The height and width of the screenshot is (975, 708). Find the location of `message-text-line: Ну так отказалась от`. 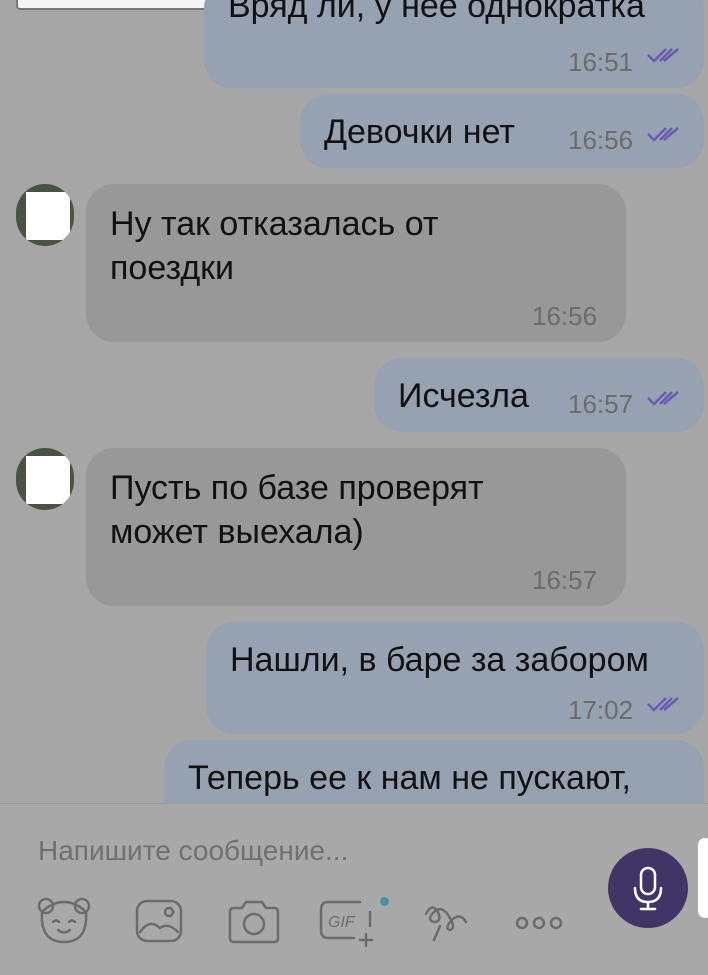

message-text-line: Ну так отказалась от is located at coordinates (274, 224).